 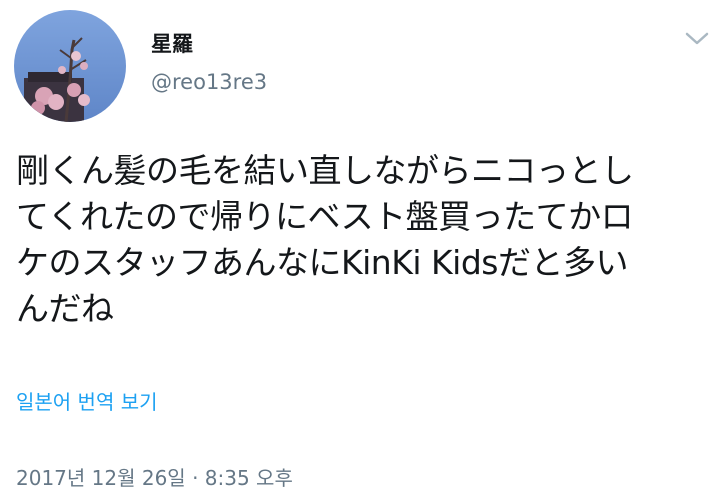 I want to click on chevron-down-icon, so click(x=697, y=39).